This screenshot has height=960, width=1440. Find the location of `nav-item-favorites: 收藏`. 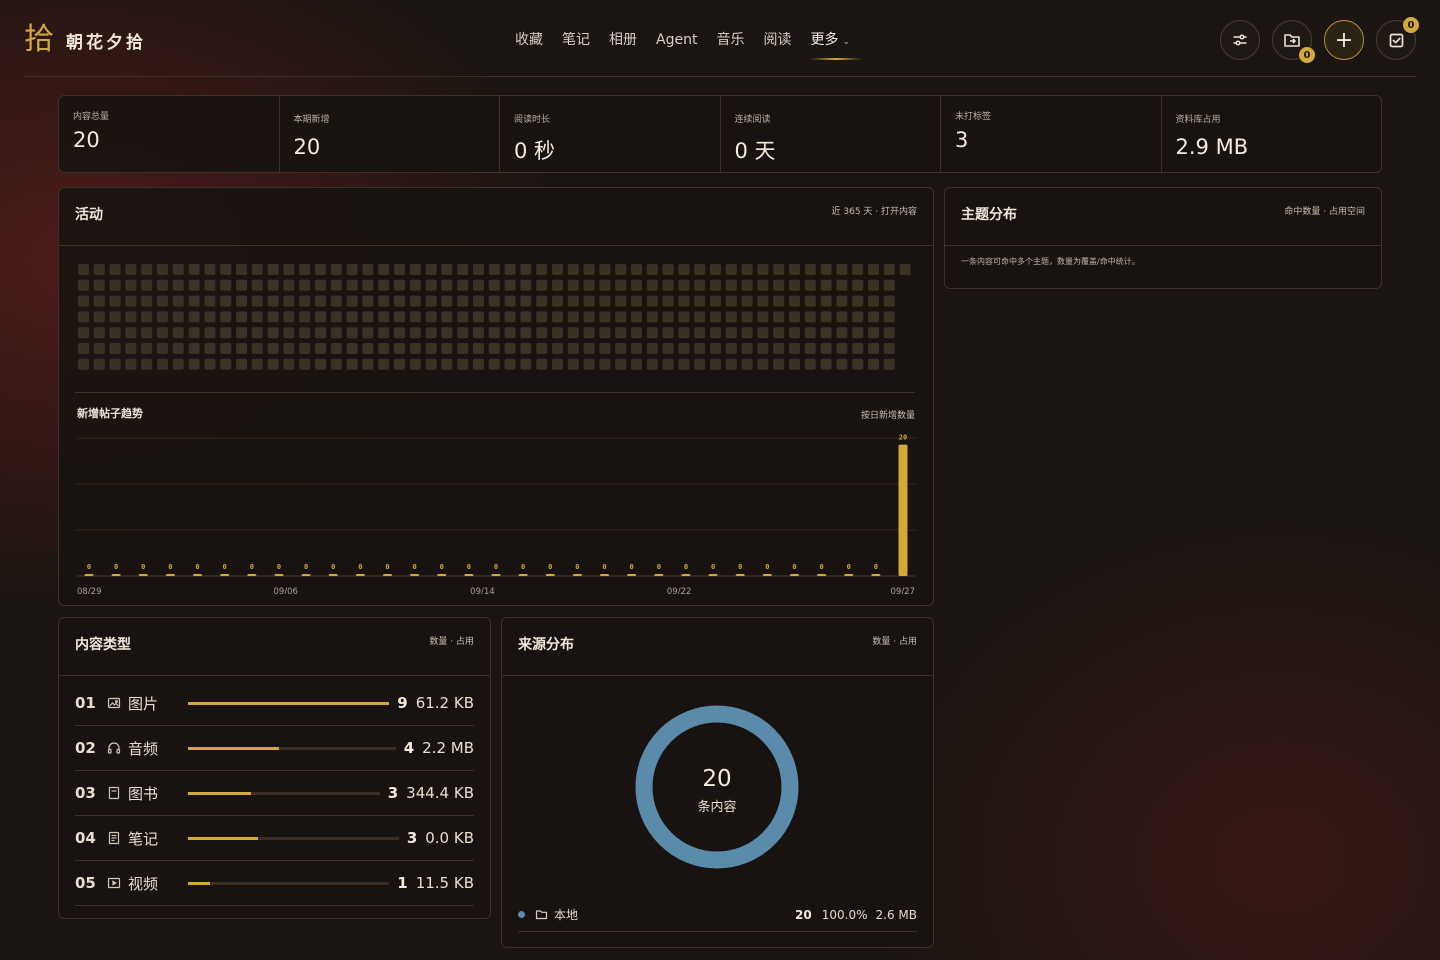

nav-item-favorites: 收藏 is located at coordinates (529, 40).